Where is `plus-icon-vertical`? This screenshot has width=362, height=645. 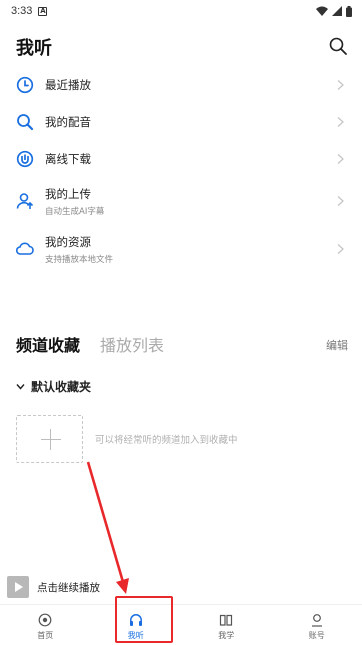
plus-icon-vertical is located at coordinates (50, 439).